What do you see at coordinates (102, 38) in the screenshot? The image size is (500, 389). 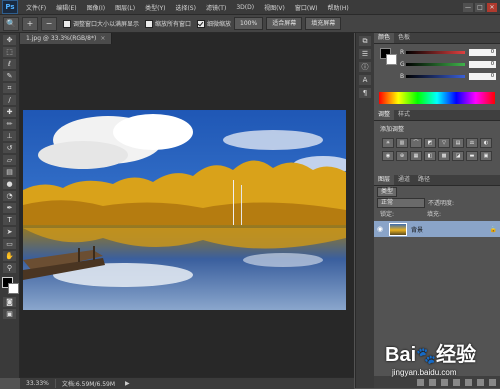 I see `tab-close-icon: ×` at bounding box center [102, 38].